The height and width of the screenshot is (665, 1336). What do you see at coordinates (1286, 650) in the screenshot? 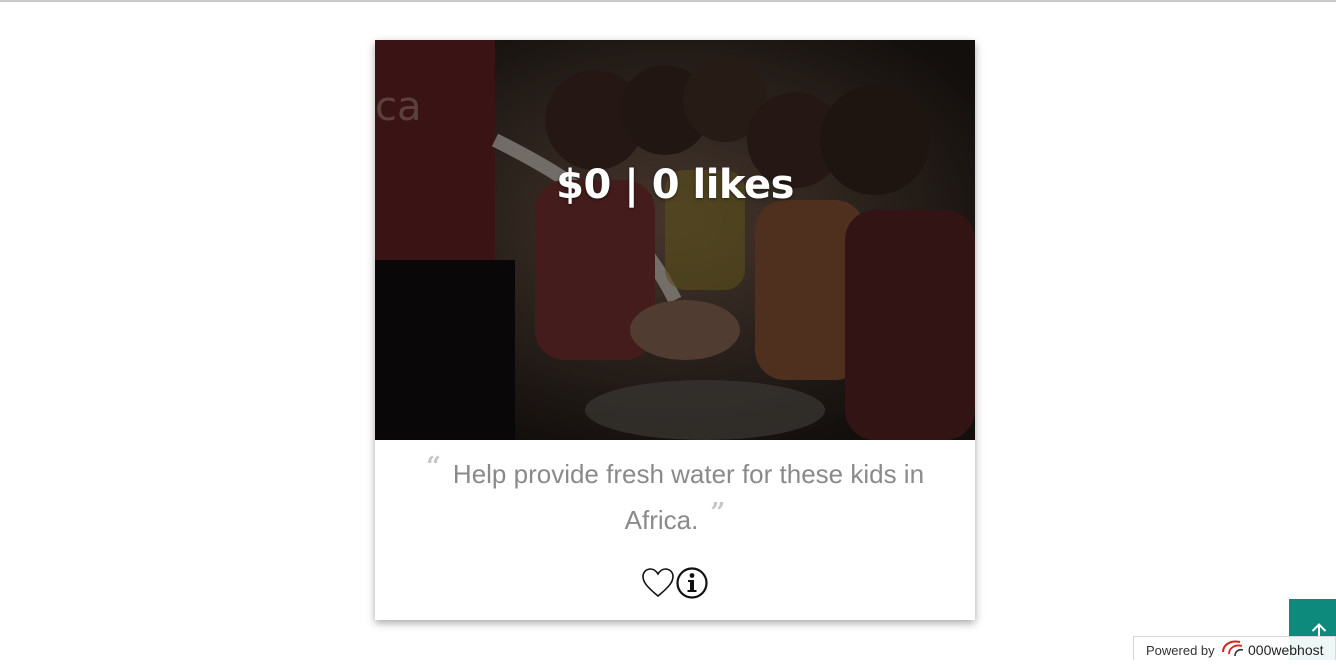
I see `brand-name: 000webhost` at bounding box center [1286, 650].